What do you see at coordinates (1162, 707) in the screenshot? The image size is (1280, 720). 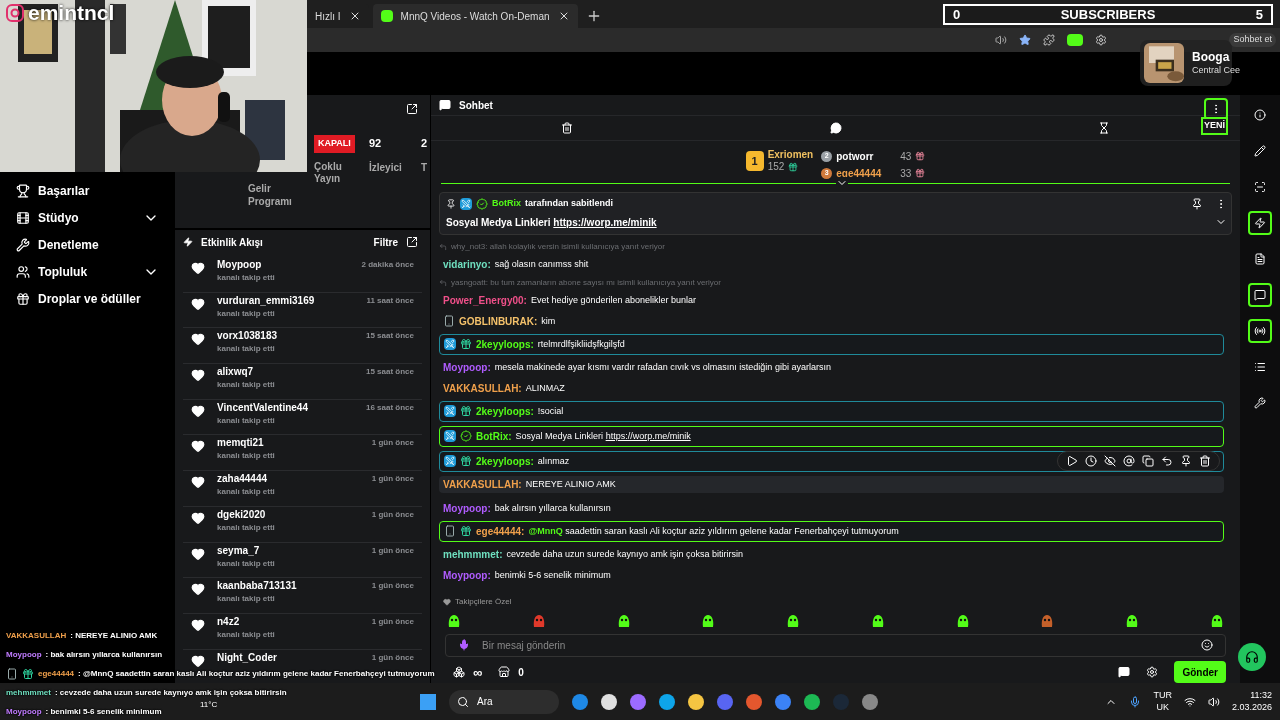 I see `layout-text: UK` at bounding box center [1162, 707].